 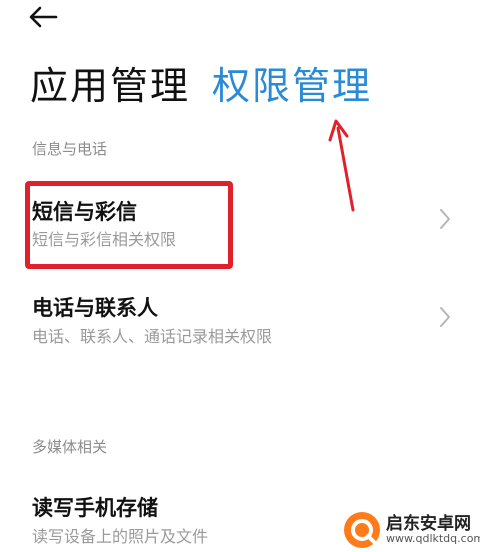 What do you see at coordinates (120, 536) in the screenshot?
I see `item-description: 读写设备上的照片及文件` at bounding box center [120, 536].